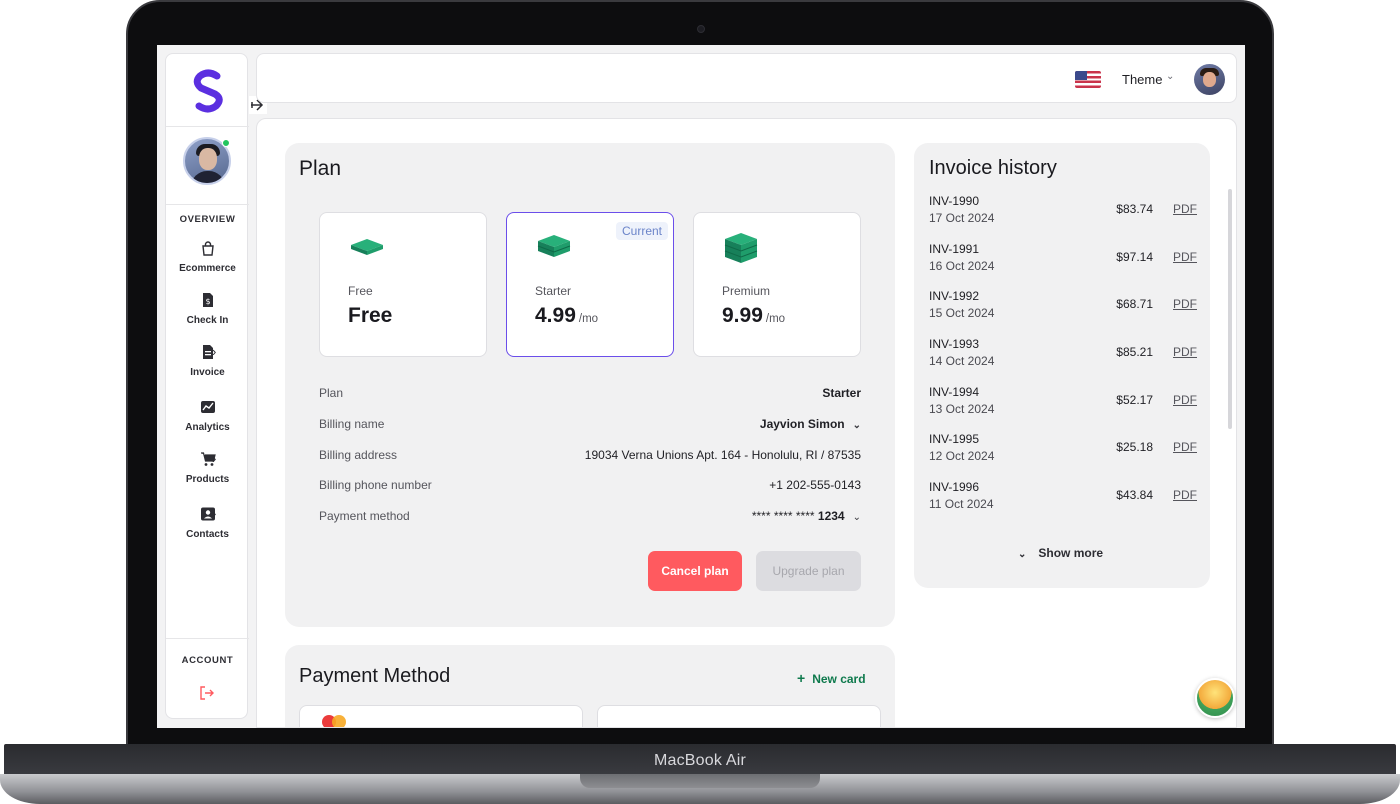  I want to click on camera, so click(701, 29).